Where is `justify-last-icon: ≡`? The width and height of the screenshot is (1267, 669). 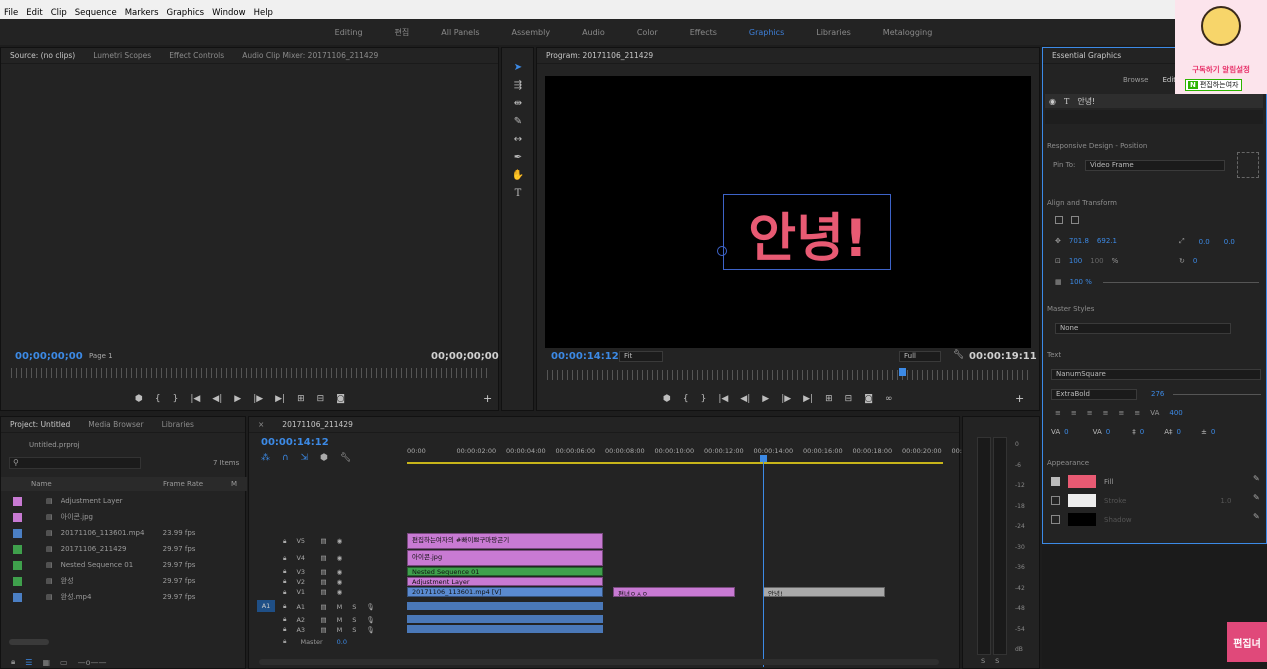 justify-last-icon: ≡ is located at coordinates (1122, 413).